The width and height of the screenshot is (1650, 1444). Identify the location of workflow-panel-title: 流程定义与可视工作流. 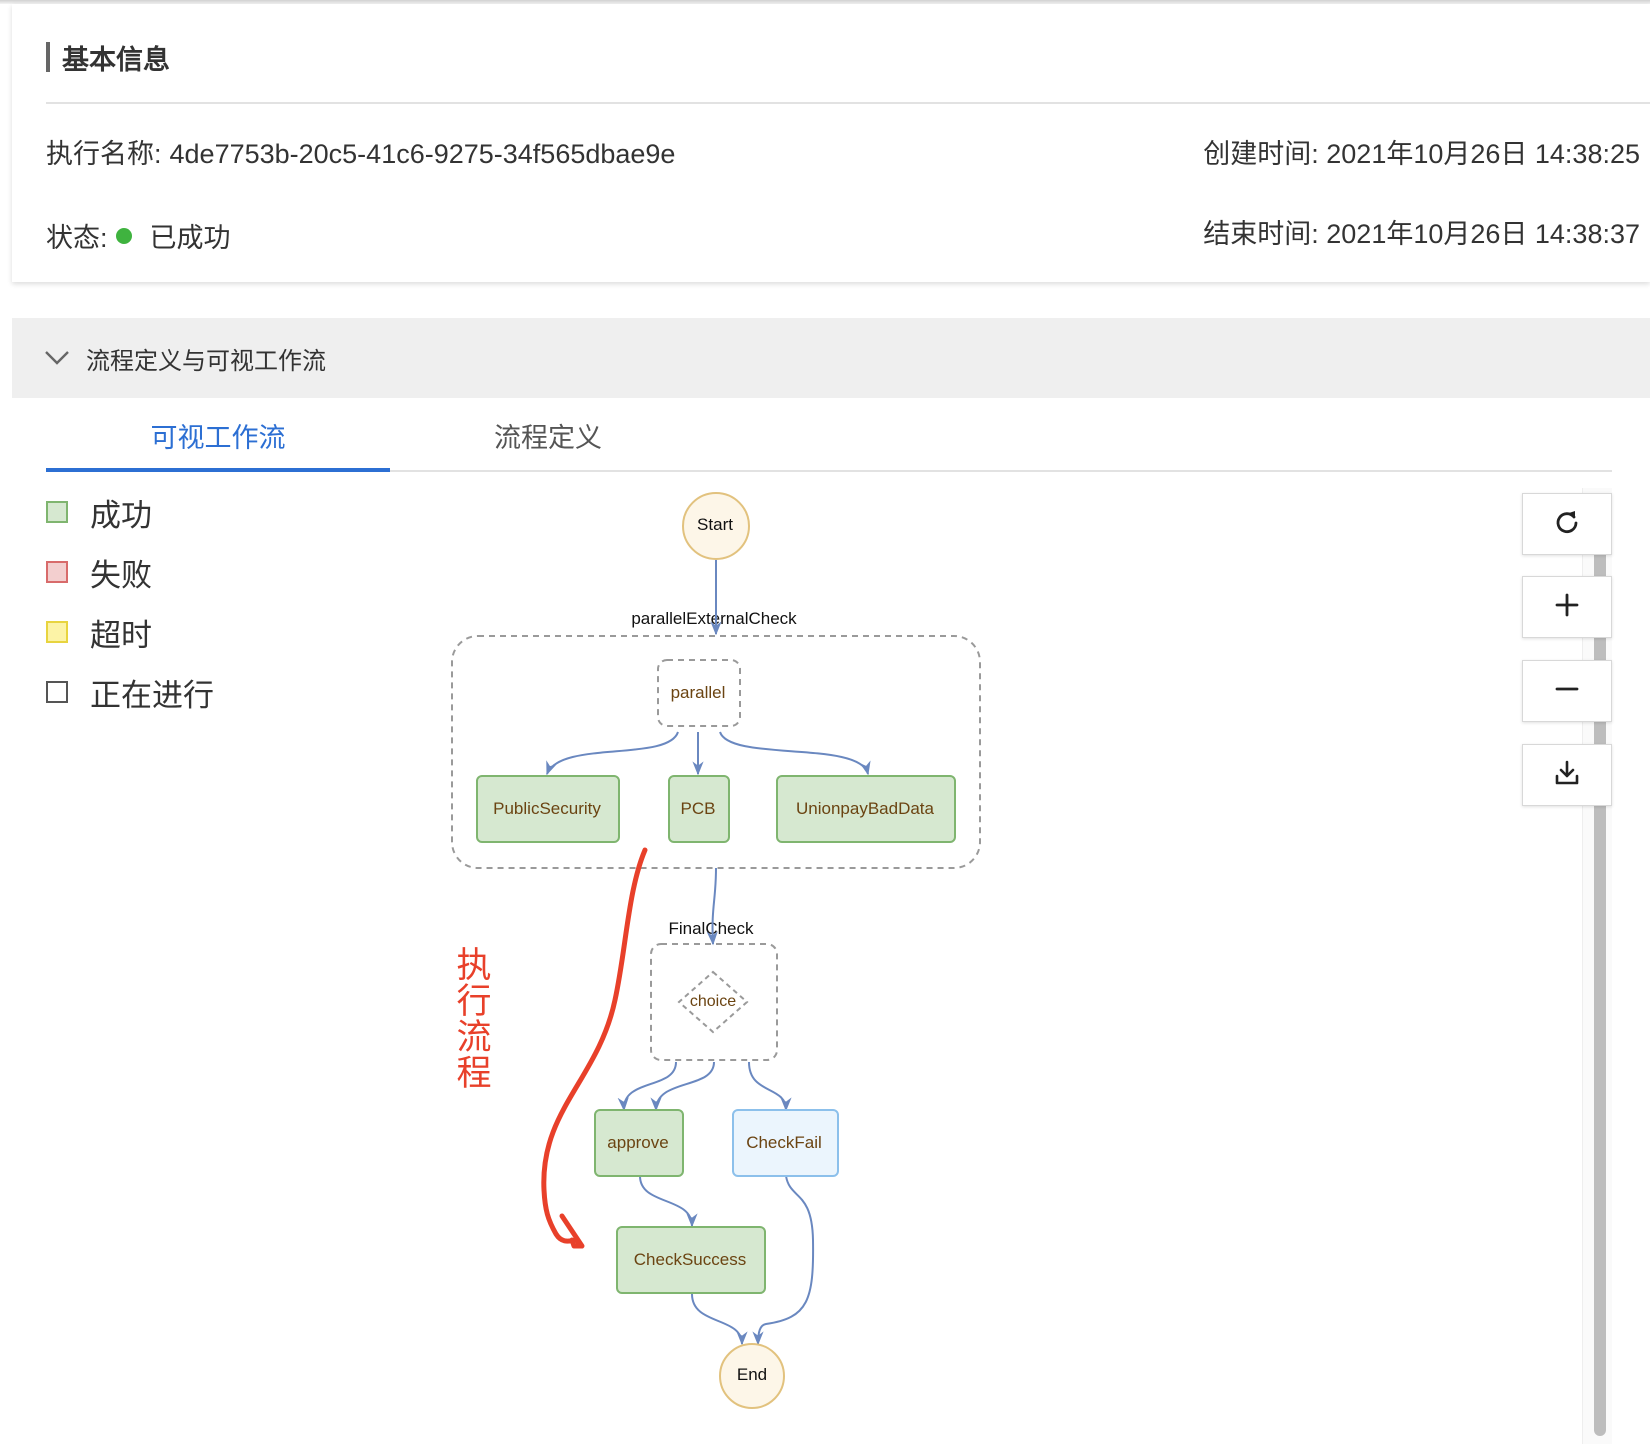
(206, 361).